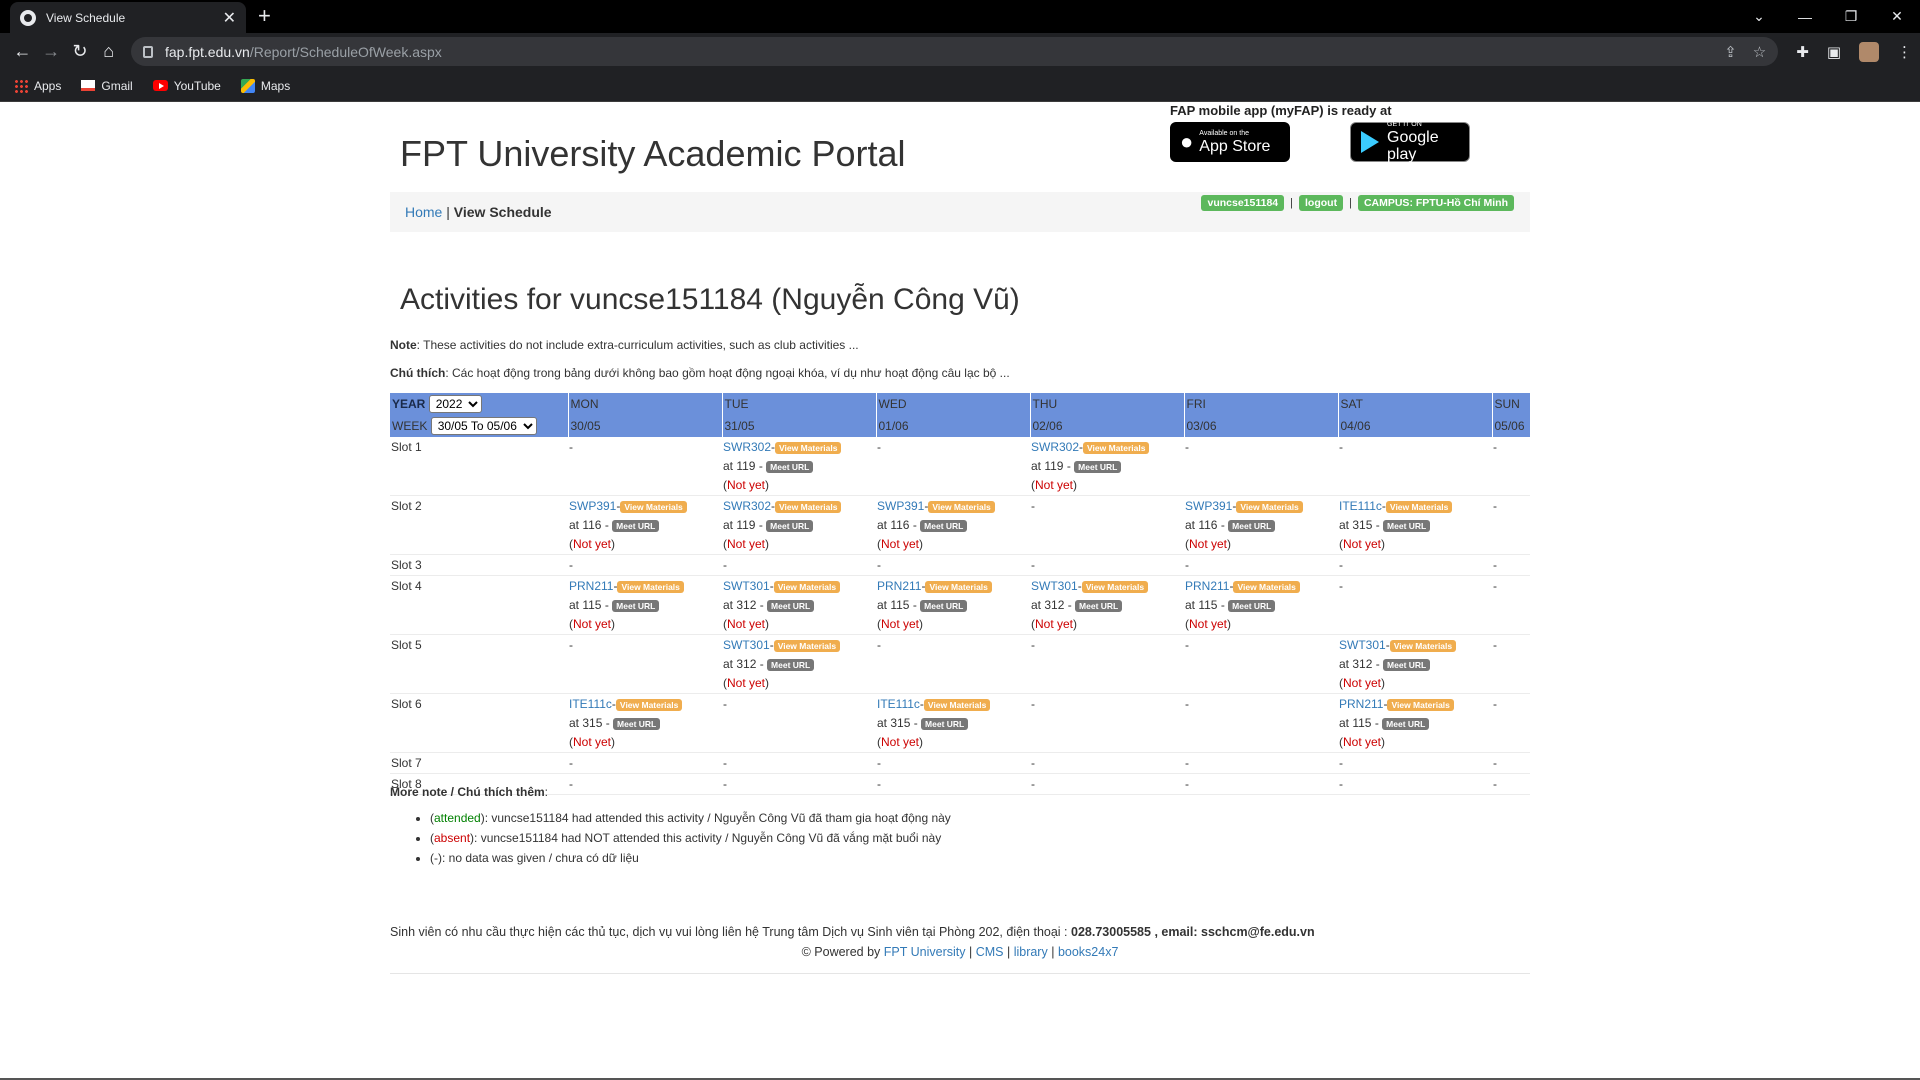 The width and height of the screenshot is (1920, 1080). Describe the element at coordinates (128, 17) in the screenshot. I see `browser-tab: View Schedule ✕` at that location.